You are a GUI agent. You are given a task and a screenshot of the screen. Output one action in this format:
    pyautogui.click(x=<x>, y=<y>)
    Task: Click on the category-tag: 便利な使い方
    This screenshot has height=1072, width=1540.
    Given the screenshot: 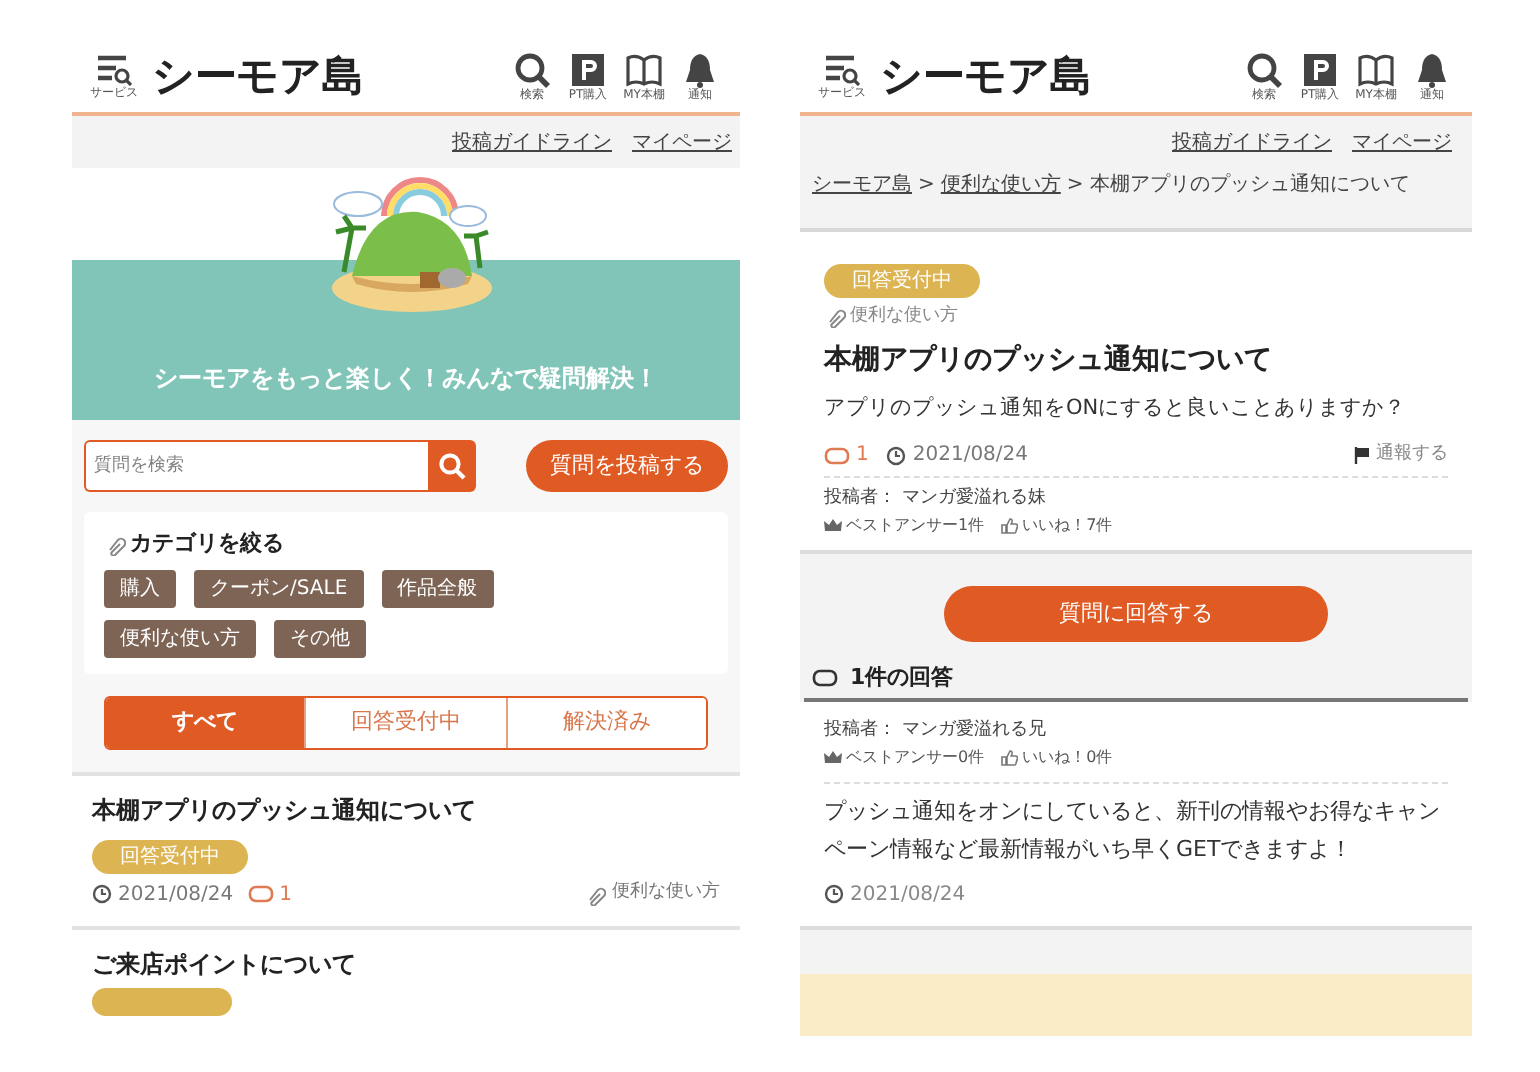 What is the action you would take?
    pyautogui.click(x=180, y=638)
    